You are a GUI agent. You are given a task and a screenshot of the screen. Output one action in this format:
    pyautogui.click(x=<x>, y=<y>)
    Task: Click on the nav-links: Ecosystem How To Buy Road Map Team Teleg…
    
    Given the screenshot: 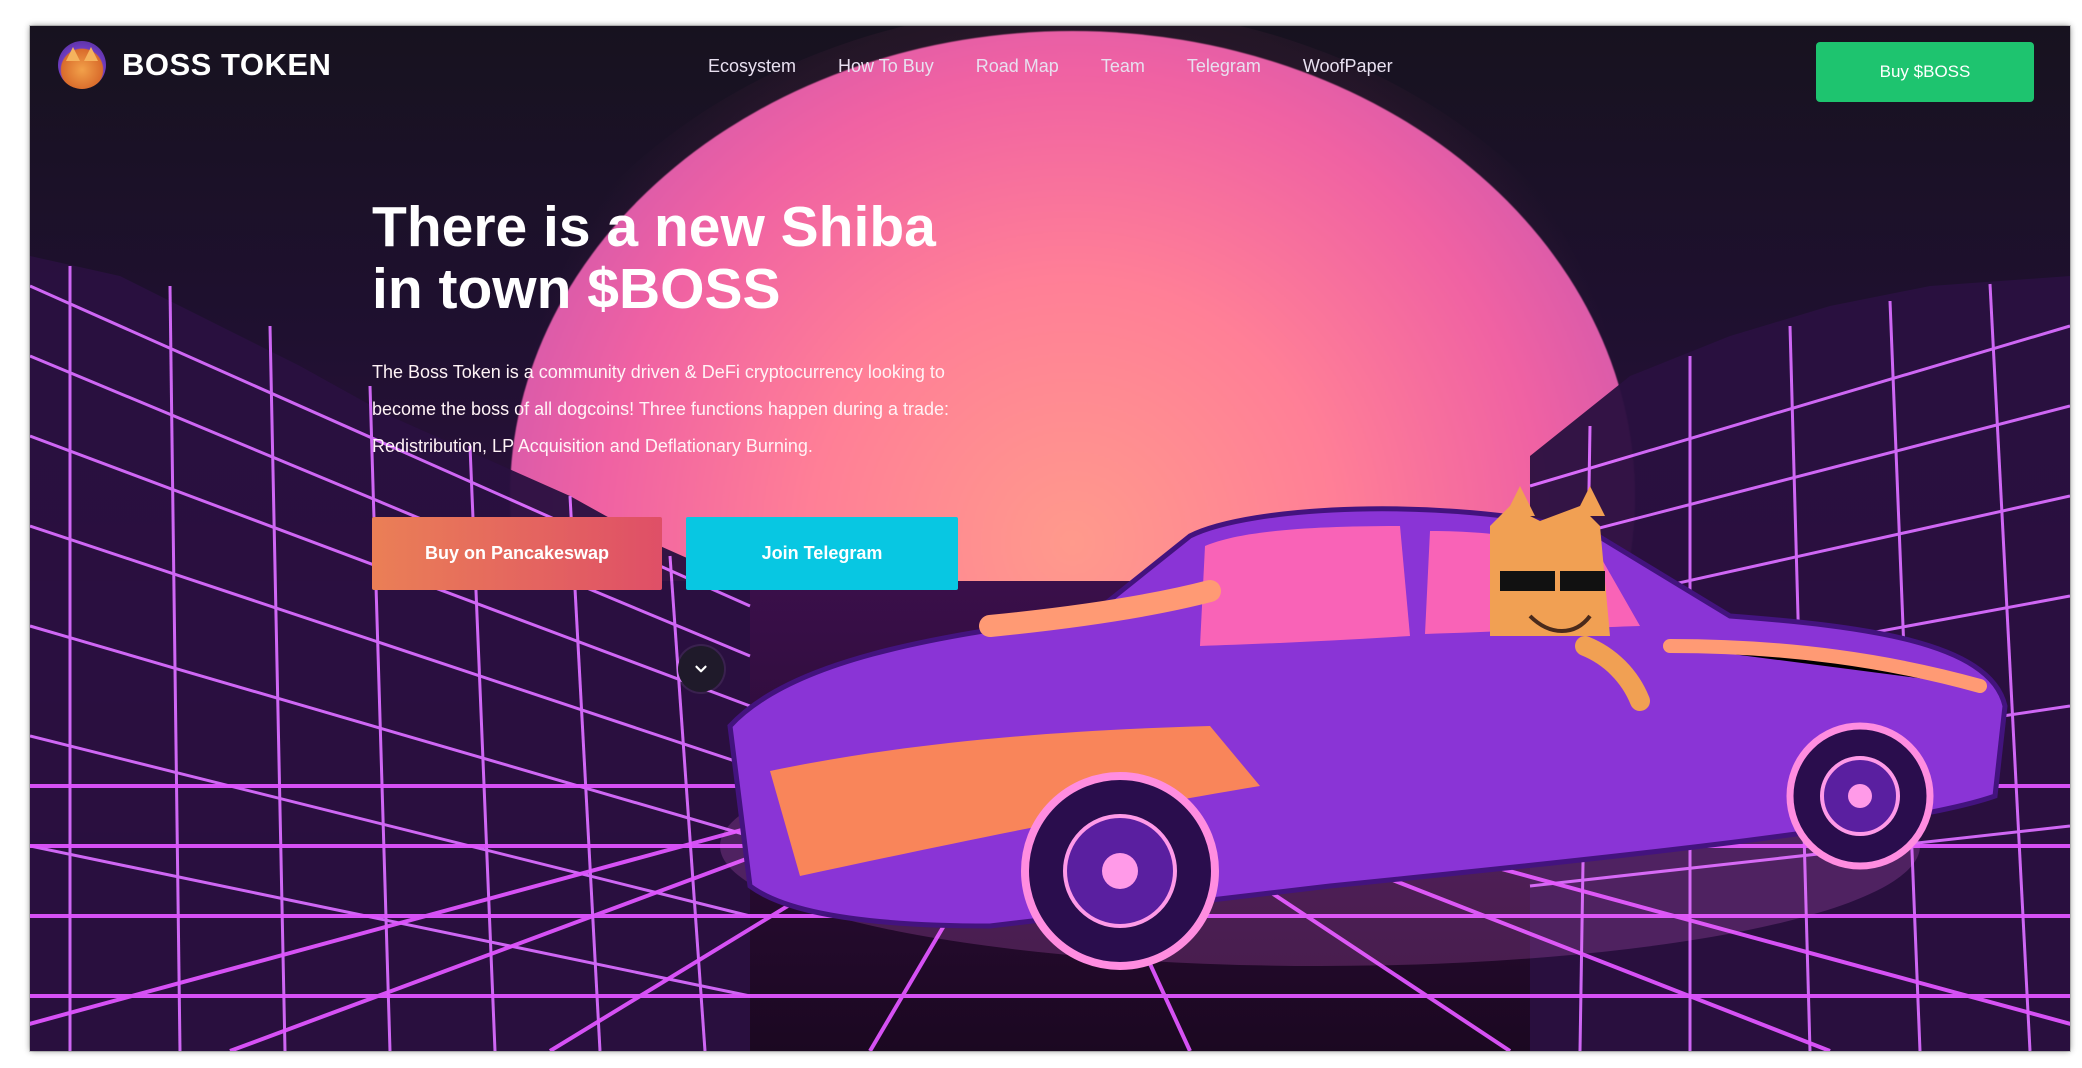 What is the action you would take?
    pyautogui.click(x=1050, y=66)
    